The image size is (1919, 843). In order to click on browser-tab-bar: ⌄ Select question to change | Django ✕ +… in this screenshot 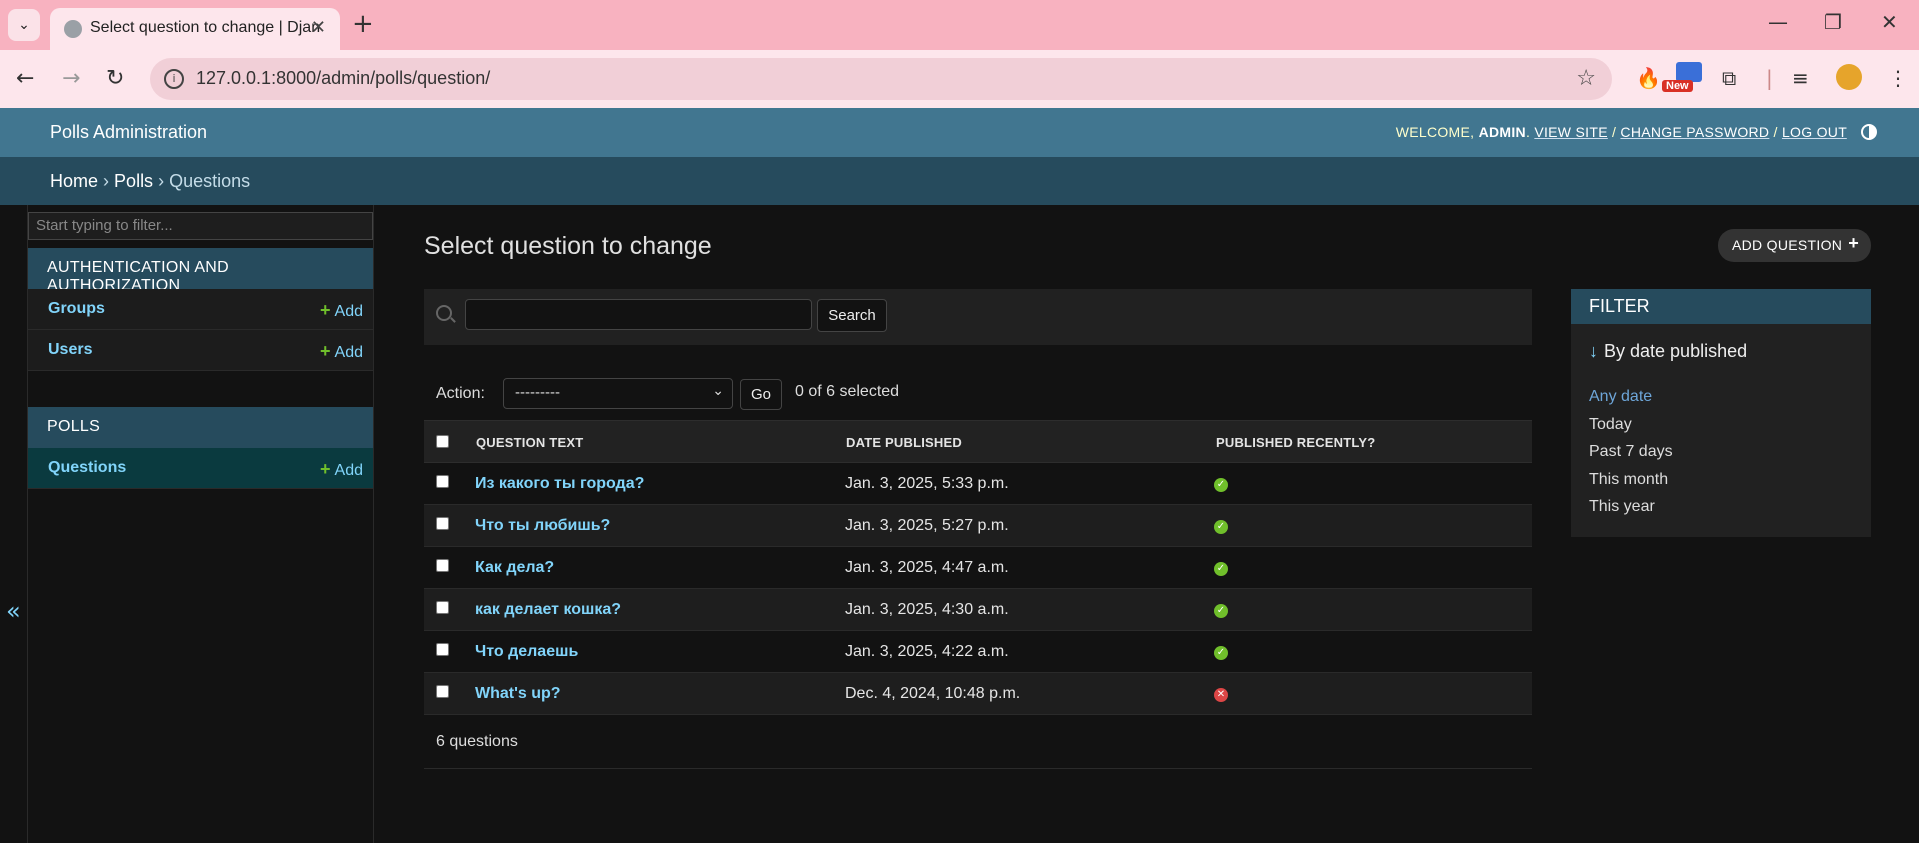, I will do `click(959, 25)`.